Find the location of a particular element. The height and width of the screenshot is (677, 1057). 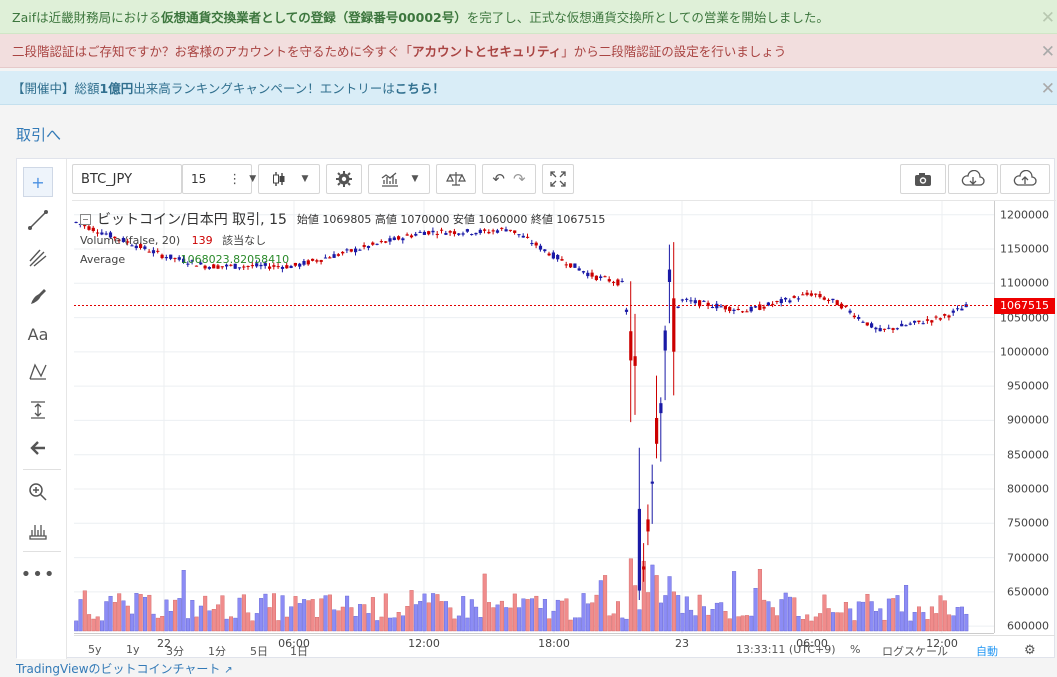

brush-icon is located at coordinates (38, 296).